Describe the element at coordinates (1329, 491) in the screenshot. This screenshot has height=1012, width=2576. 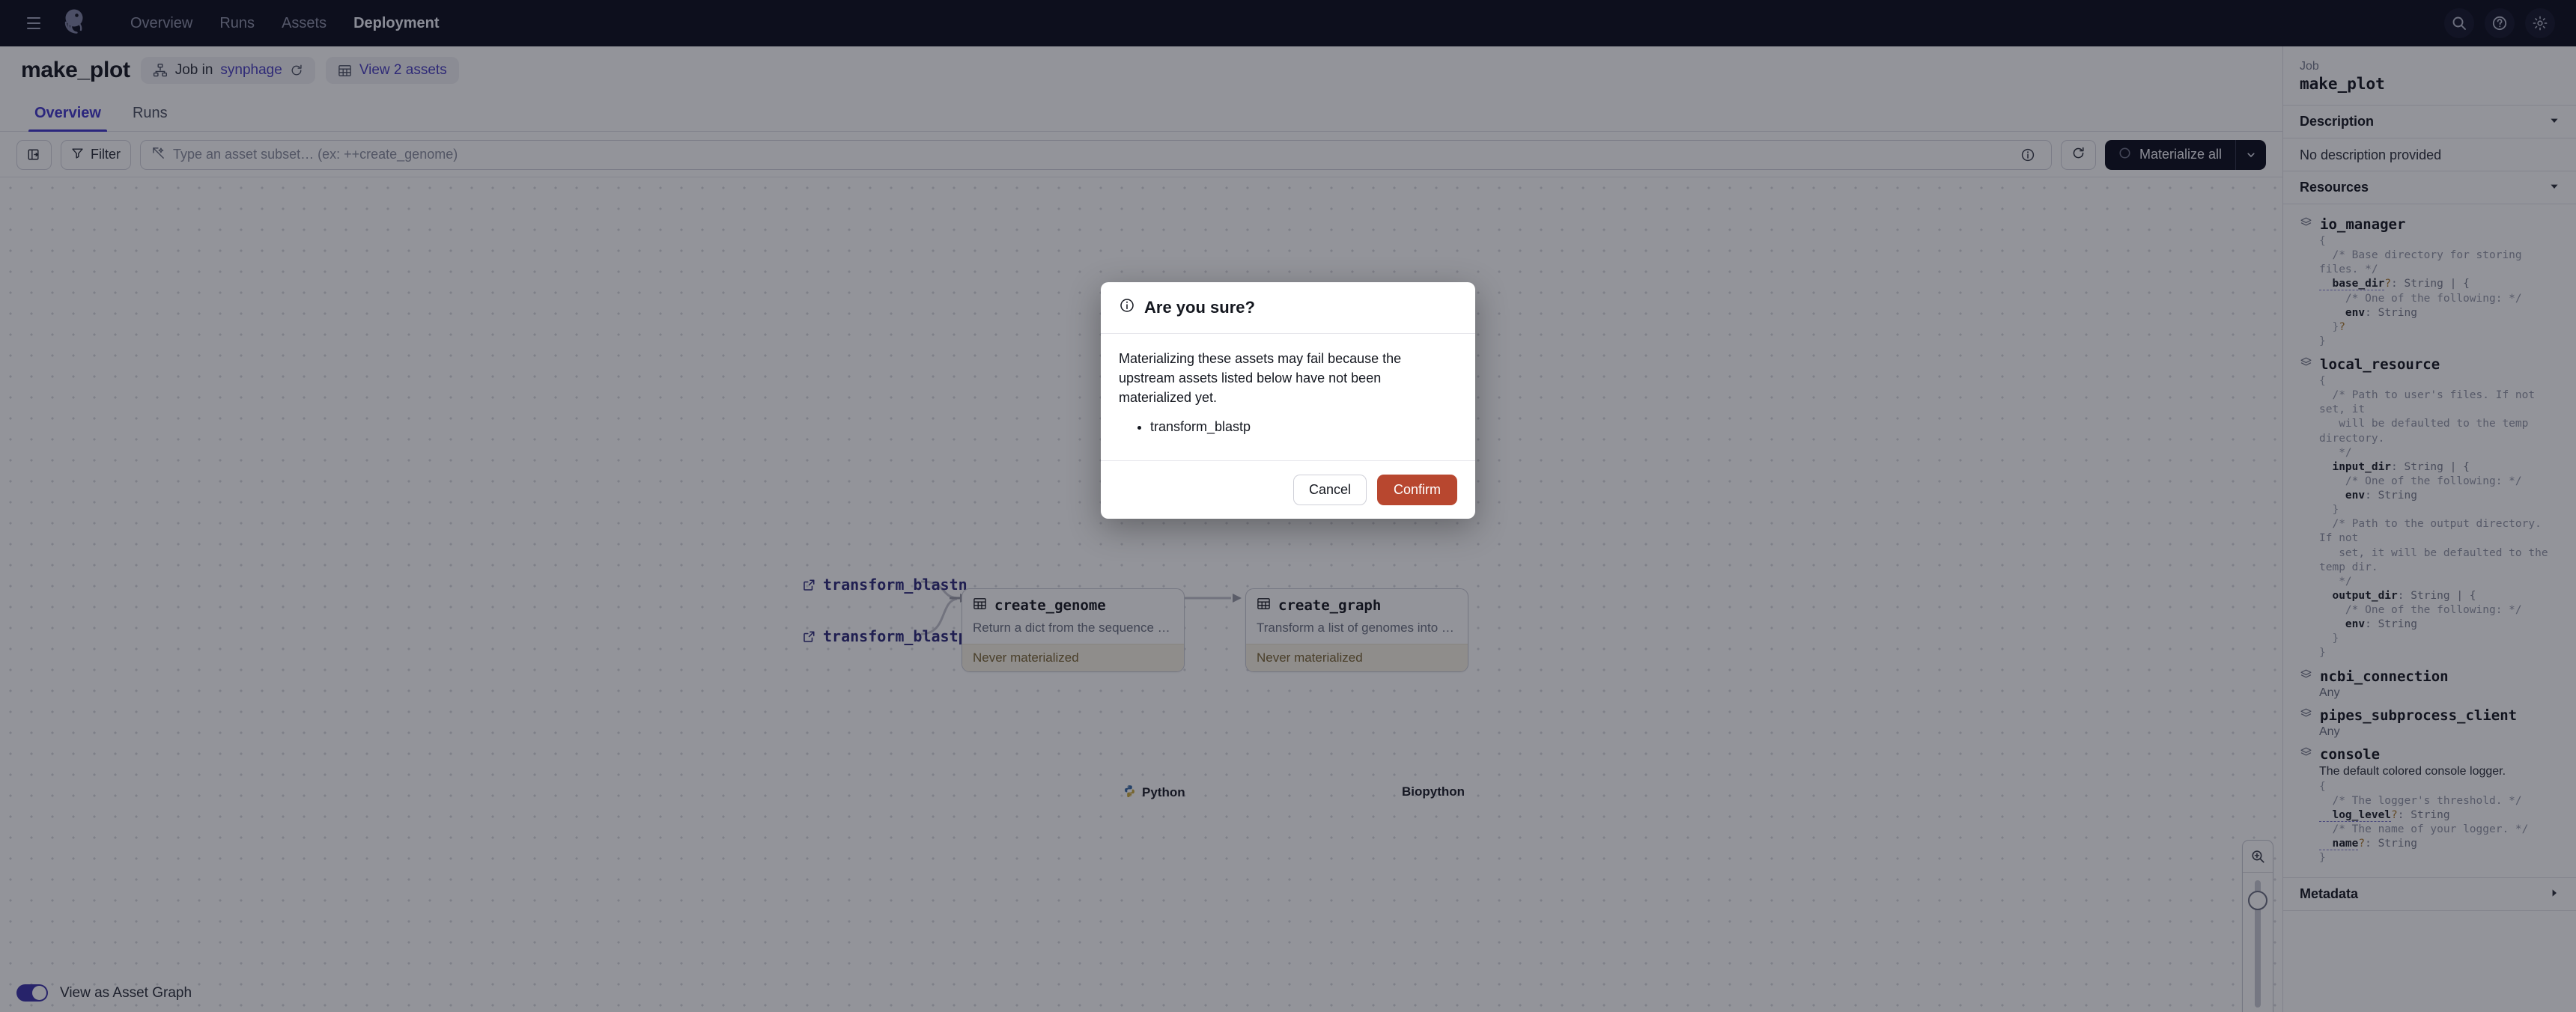
I see `cancel-button: Cancel` at that location.